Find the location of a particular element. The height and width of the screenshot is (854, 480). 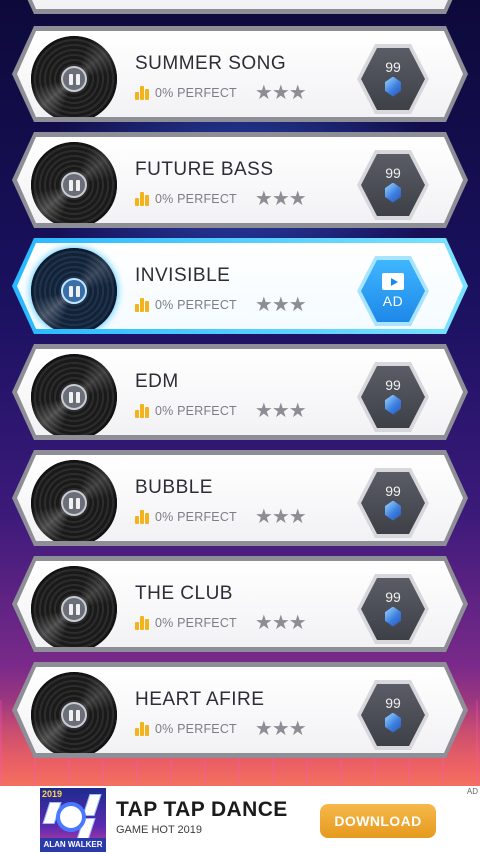

song-title: HEART AFIRE is located at coordinates (200, 699).